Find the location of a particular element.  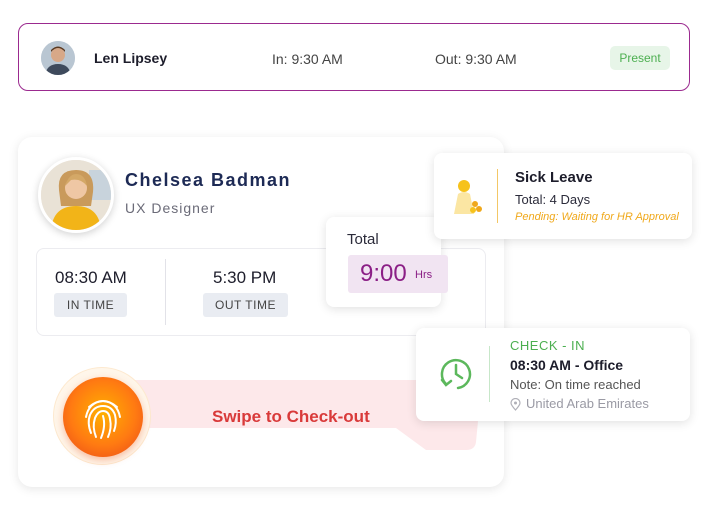

swipe-label: Swipe to Check-out is located at coordinates (291, 416).